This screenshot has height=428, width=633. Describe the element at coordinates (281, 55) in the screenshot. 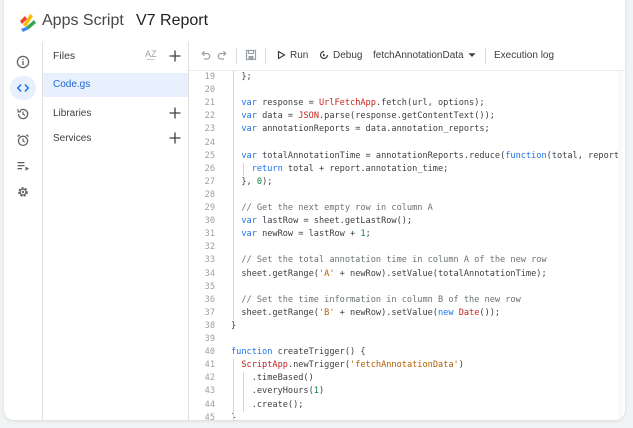

I see `play-icon` at that location.